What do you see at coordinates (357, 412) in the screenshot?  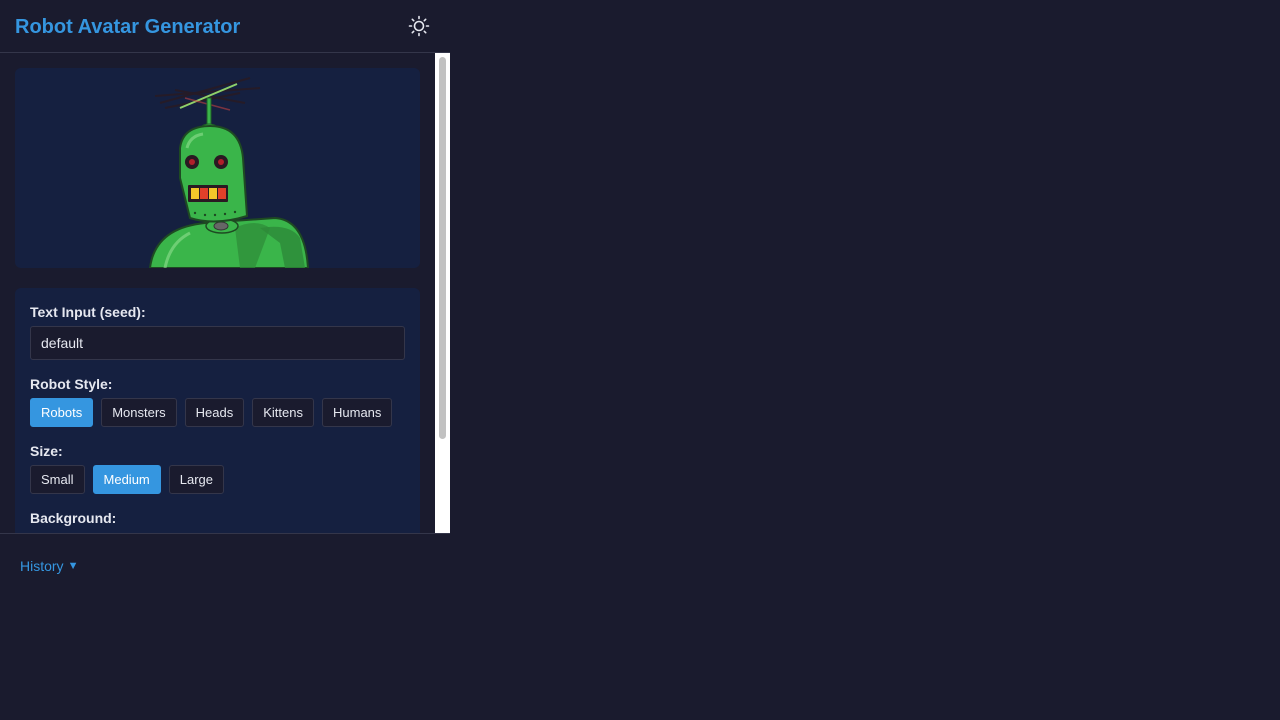 I see `style-button-humans: Humans` at bounding box center [357, 412].